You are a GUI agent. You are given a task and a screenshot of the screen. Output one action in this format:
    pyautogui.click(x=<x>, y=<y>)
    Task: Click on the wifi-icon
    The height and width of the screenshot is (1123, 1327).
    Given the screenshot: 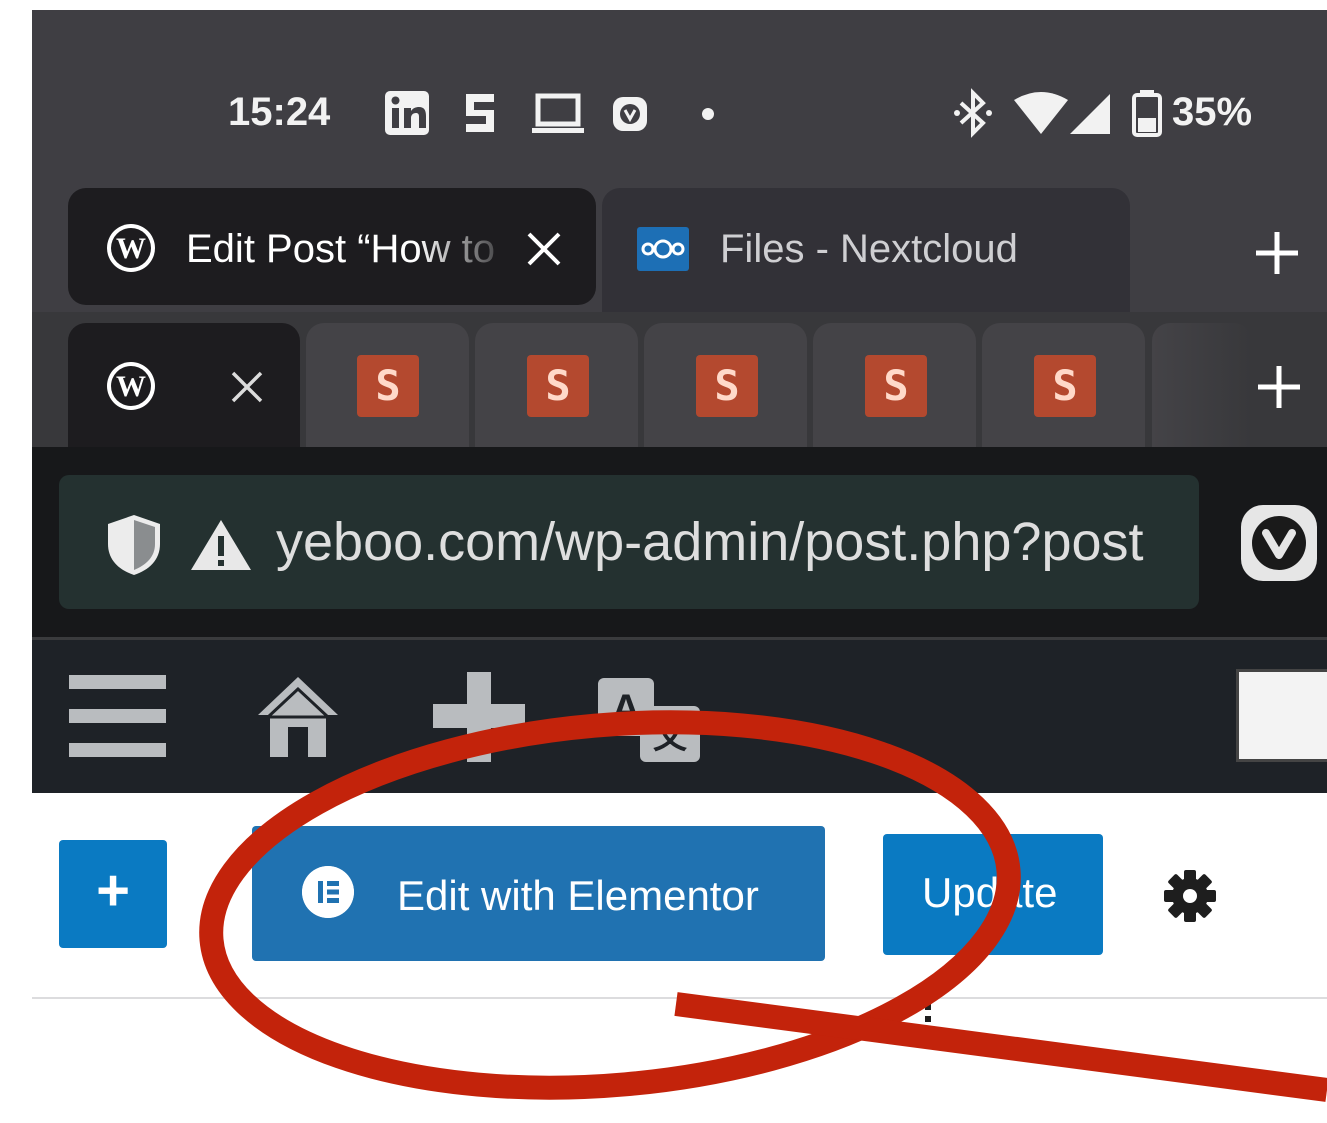 What is the action you would take?
    pyautogui.click(x=1041, y=113)
    